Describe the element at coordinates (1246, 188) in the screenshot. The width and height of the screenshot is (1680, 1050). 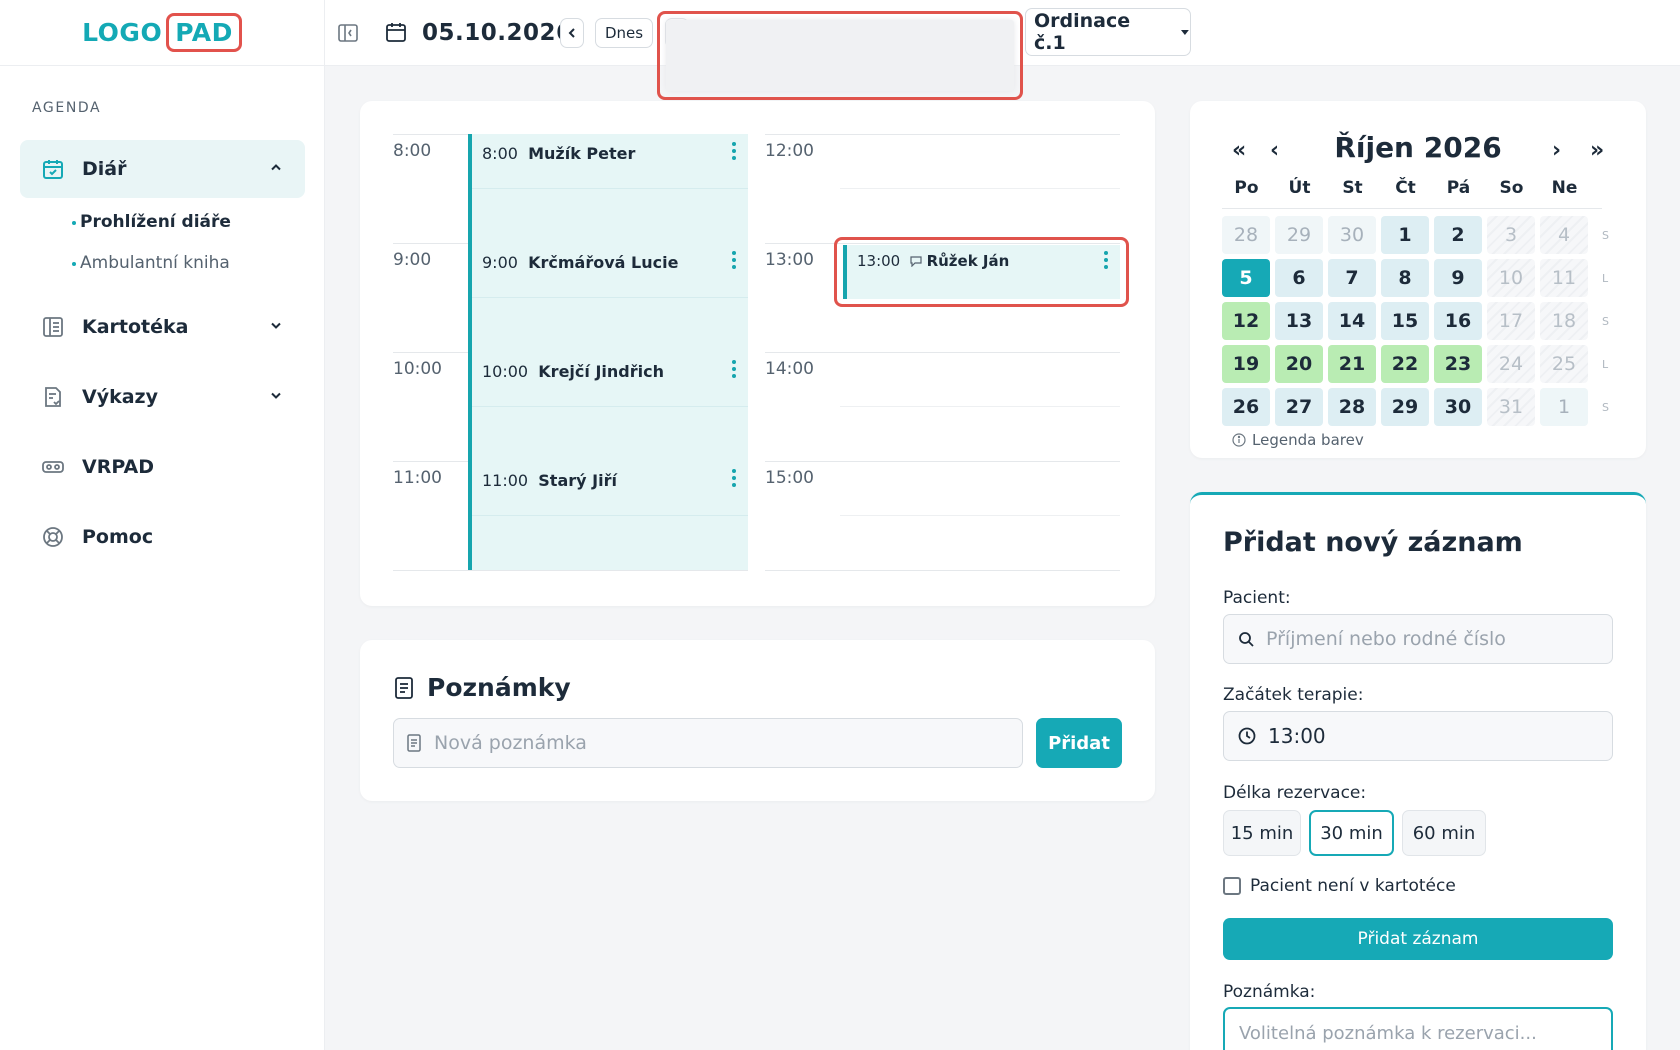
I see `weekday-label: Po` at that location.